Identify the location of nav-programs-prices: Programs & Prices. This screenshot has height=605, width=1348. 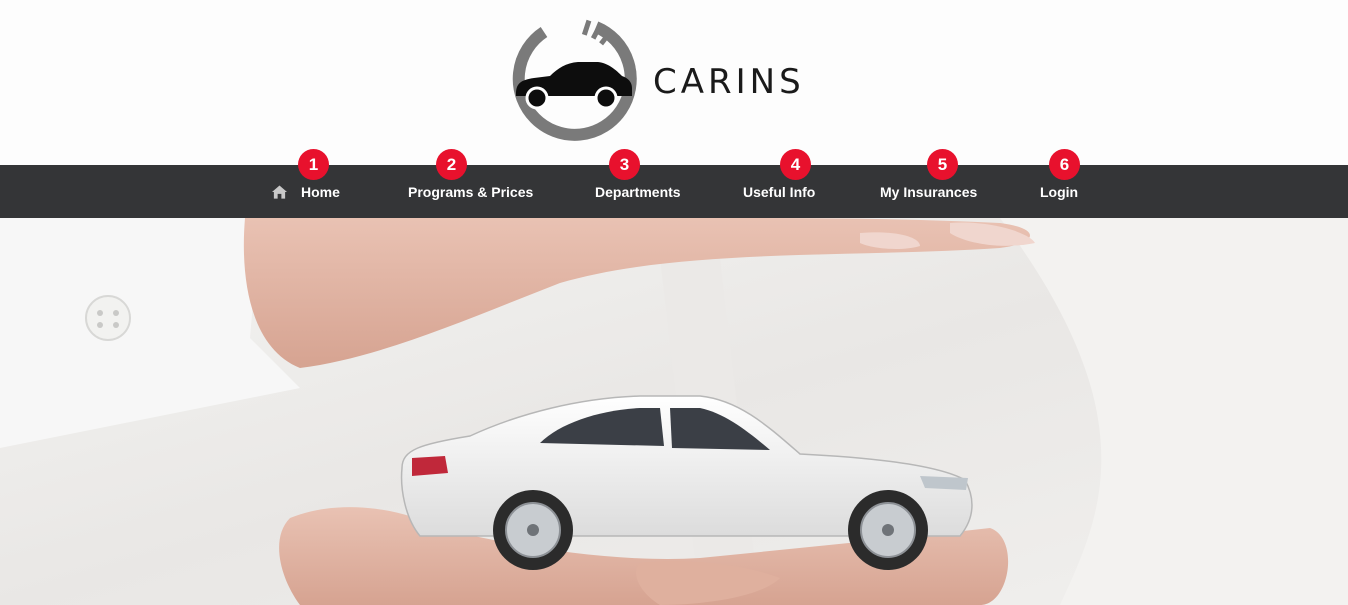
(470, 191).